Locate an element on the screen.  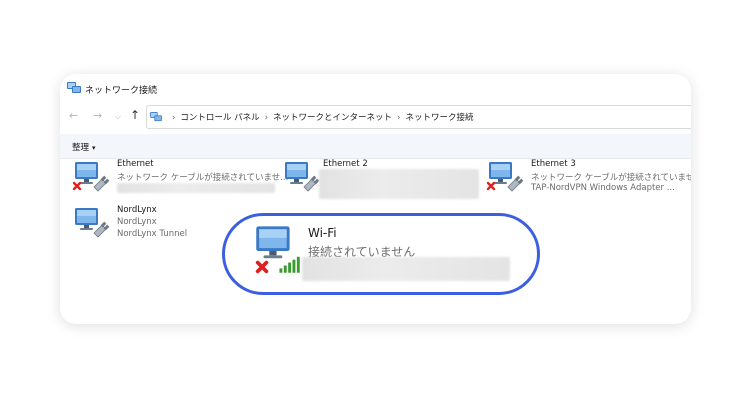
back-arrow-icon: ← is located at coordinates (73, 116).